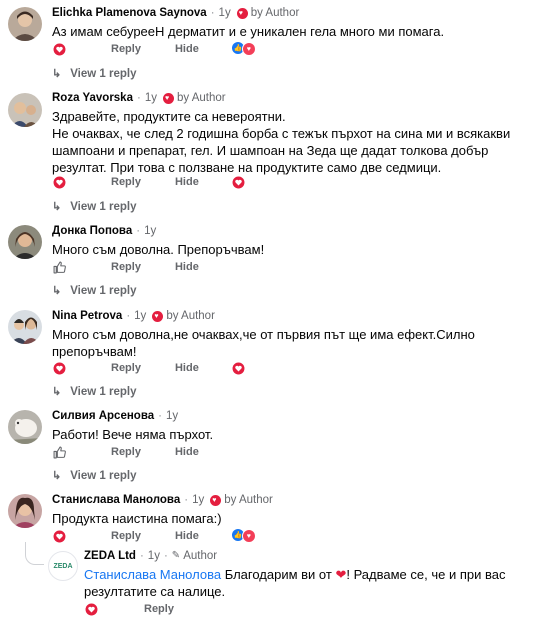 The height and width of the screenshot is (622, 540). What do you see at coordinates (129, 13) in the screenshot?
I see `commenter-name: Elichka Plamenova Saynova` at bounding box center [129, 13].